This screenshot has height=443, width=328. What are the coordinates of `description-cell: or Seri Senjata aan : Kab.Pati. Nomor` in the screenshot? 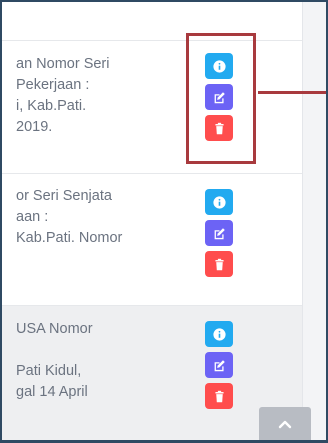 It's located at (96, 228).